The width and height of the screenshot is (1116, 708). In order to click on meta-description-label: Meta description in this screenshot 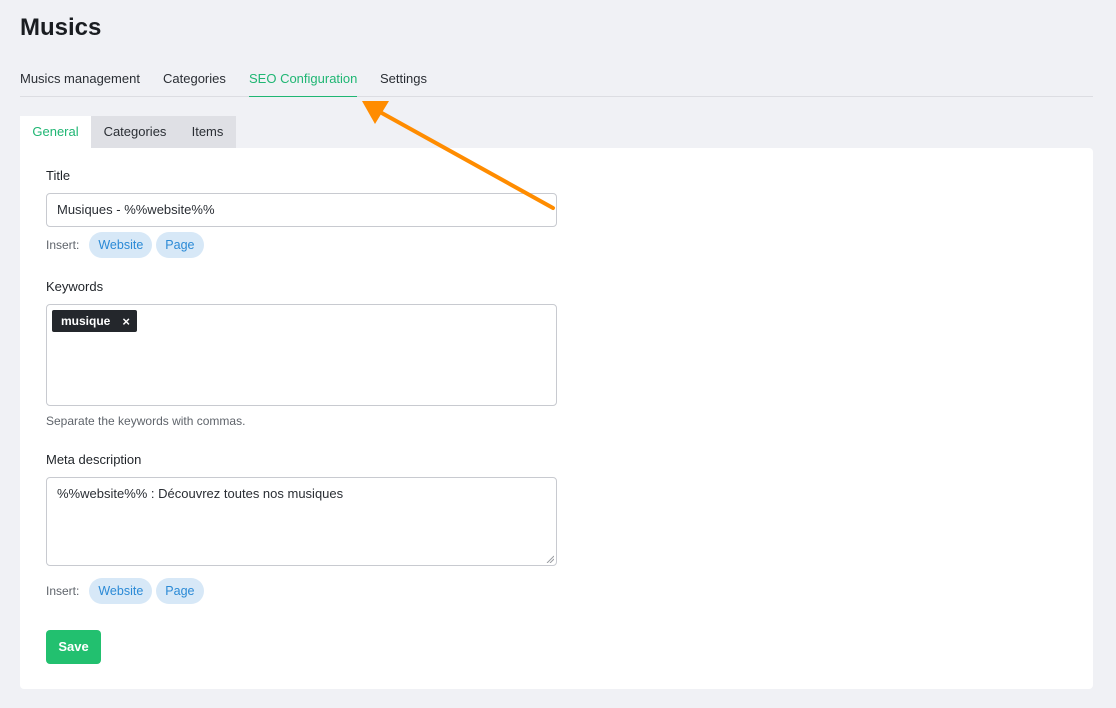, I will do `click(94, 459)`.